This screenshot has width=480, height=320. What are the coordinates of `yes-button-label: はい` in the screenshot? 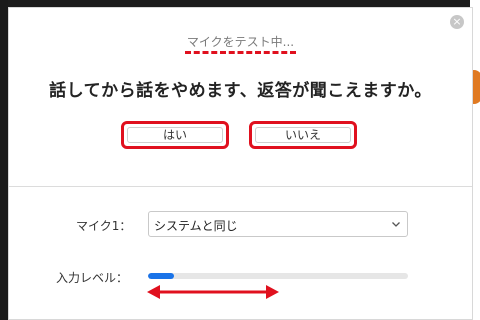 It's located at (175, 135).